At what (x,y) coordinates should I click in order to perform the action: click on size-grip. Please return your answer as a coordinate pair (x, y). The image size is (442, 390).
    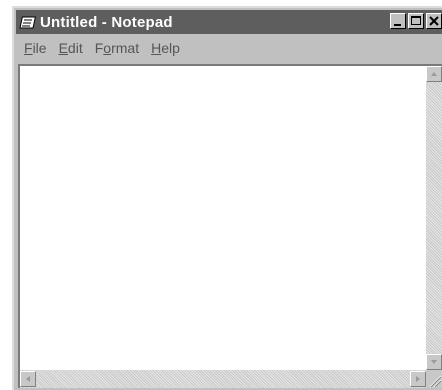
    Looking at the image, I should click on (434, 379).